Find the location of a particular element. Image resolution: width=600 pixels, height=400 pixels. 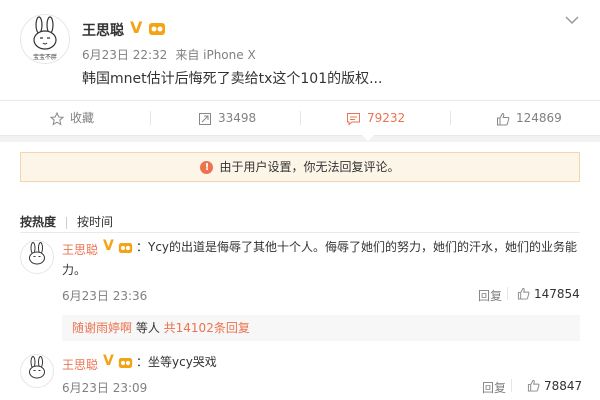

collect-label: 收藏 is located at coordinates (82, 118).